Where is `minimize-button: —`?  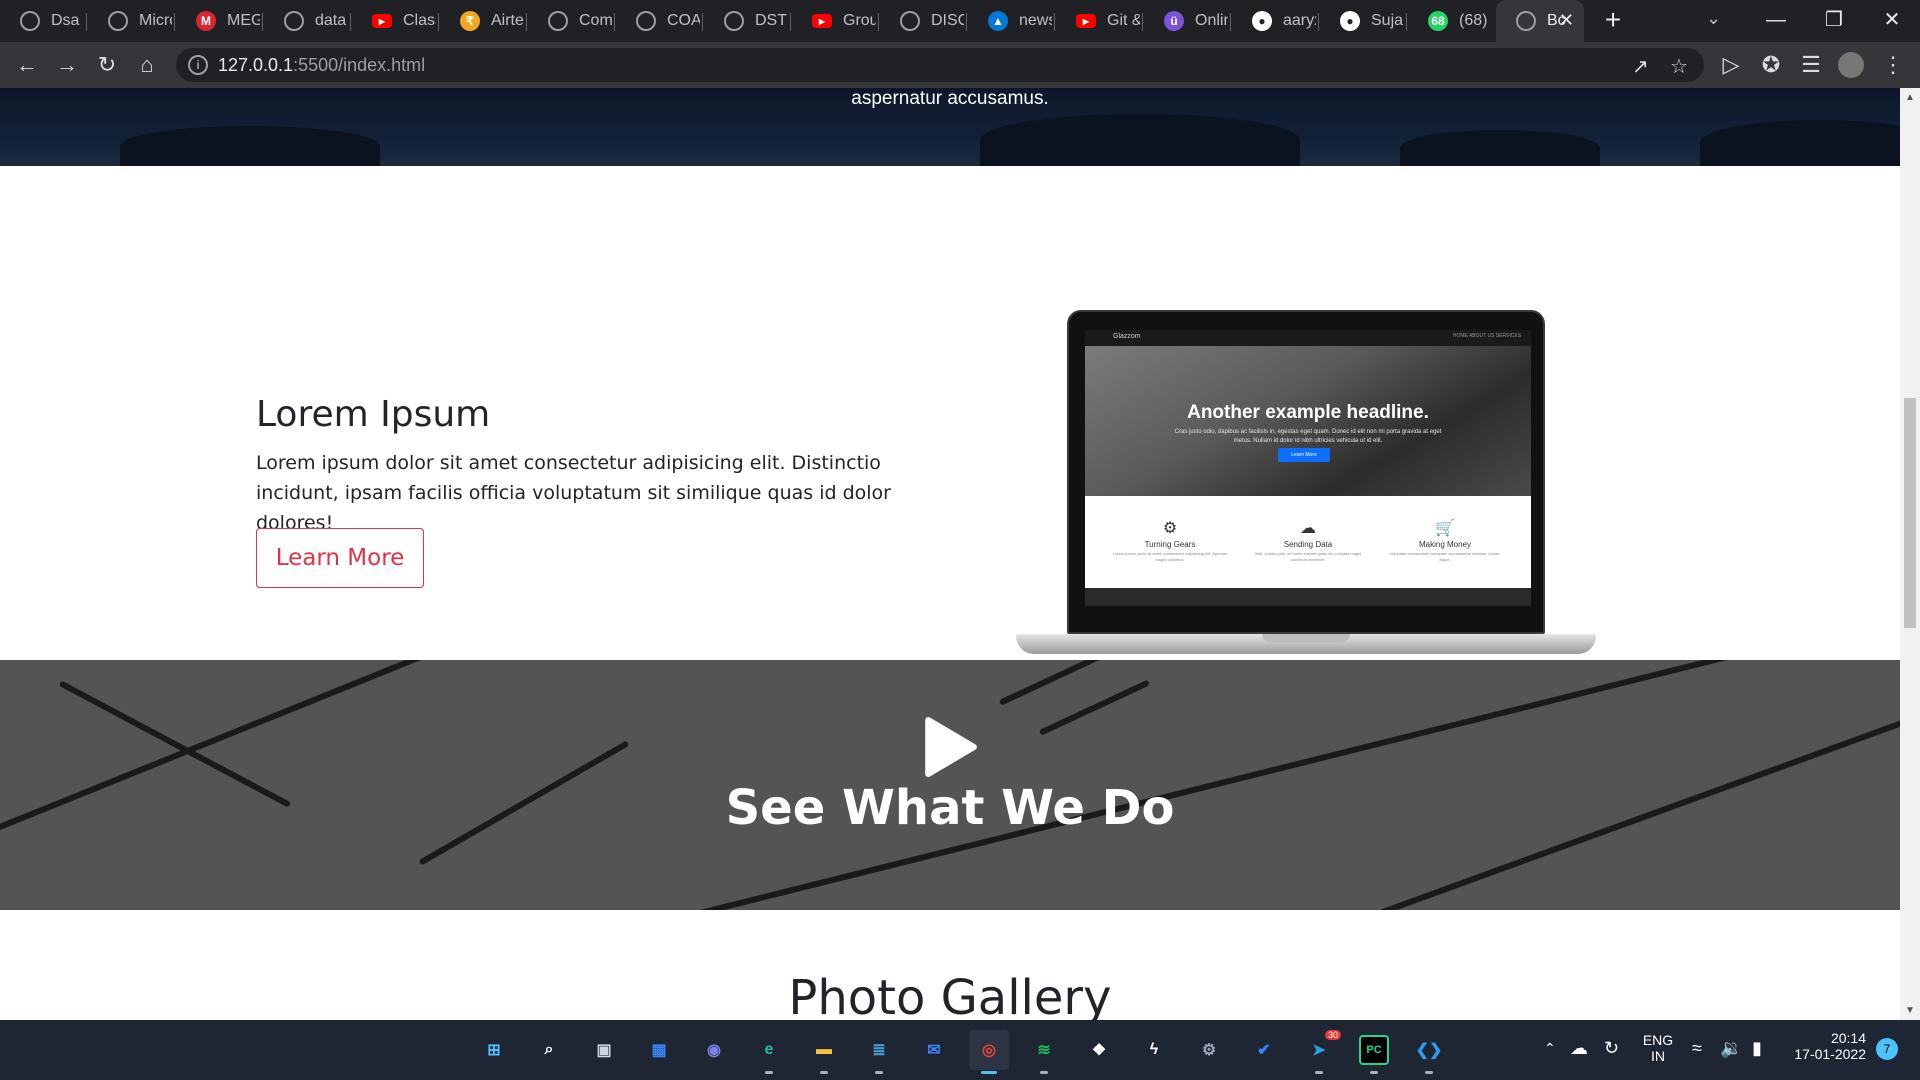
minimize-button: — is located at coordinates (1776, 21).